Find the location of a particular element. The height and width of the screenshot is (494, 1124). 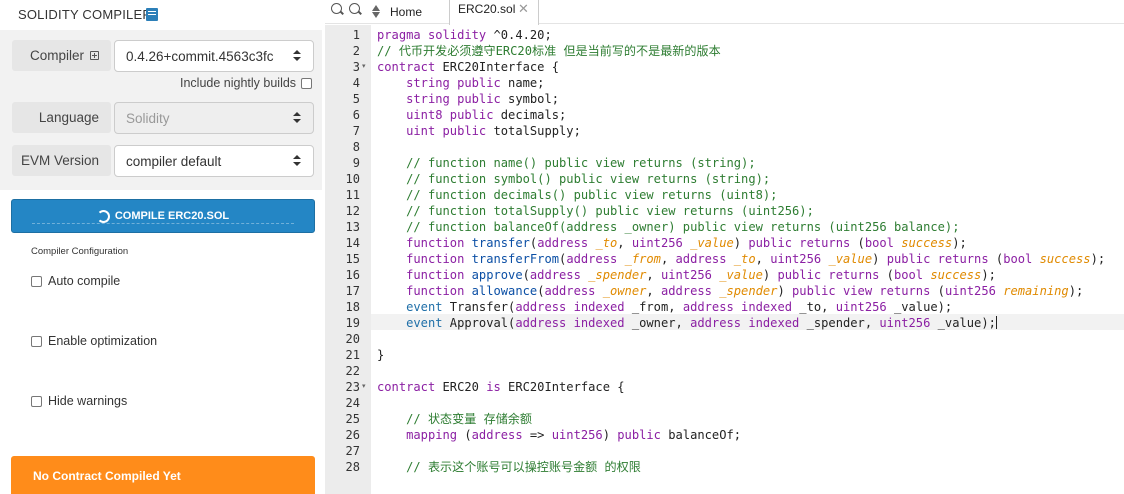

compiler-version-select: 0.4.26+commit.4563c3fc is located at coordinates (214, 56).